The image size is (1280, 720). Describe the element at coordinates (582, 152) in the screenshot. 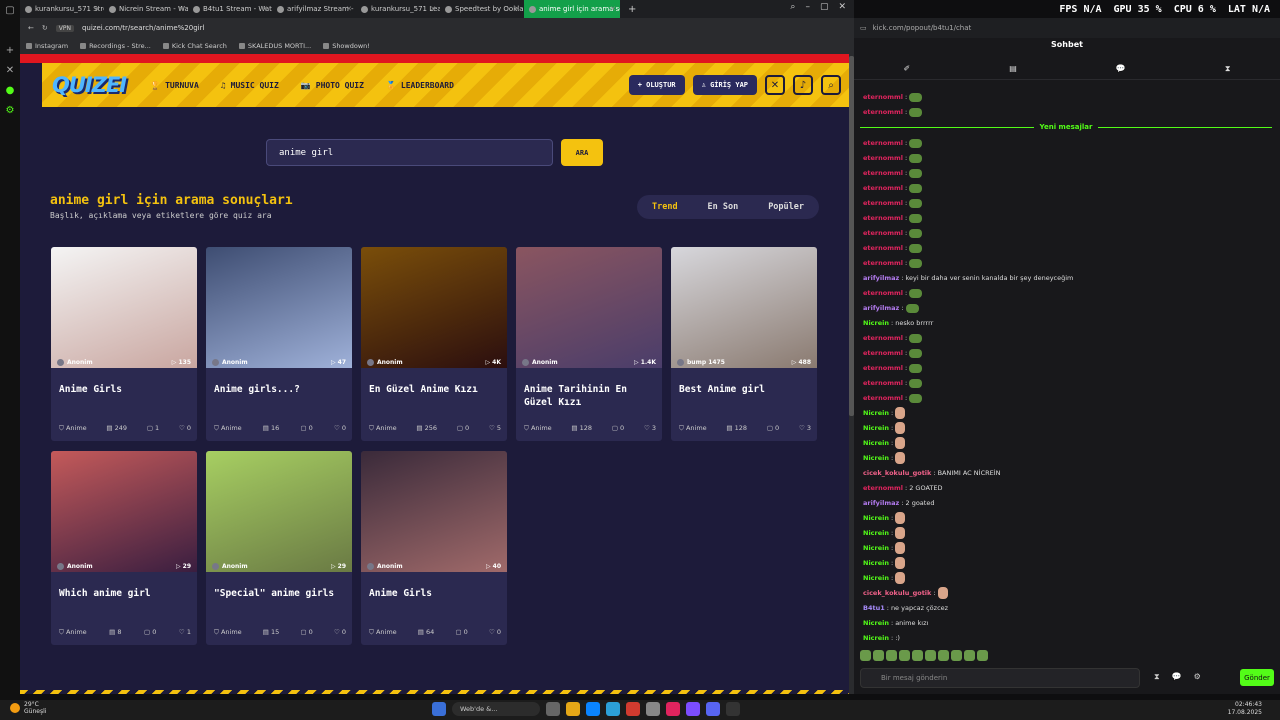

I see `search-button: ARA` at that location.